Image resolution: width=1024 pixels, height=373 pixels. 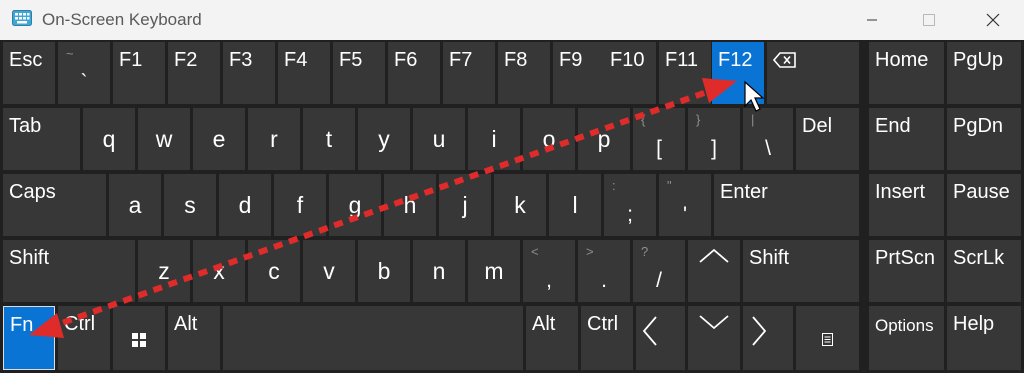 I want to click on key-del: Del, so click(x=827, y=139).